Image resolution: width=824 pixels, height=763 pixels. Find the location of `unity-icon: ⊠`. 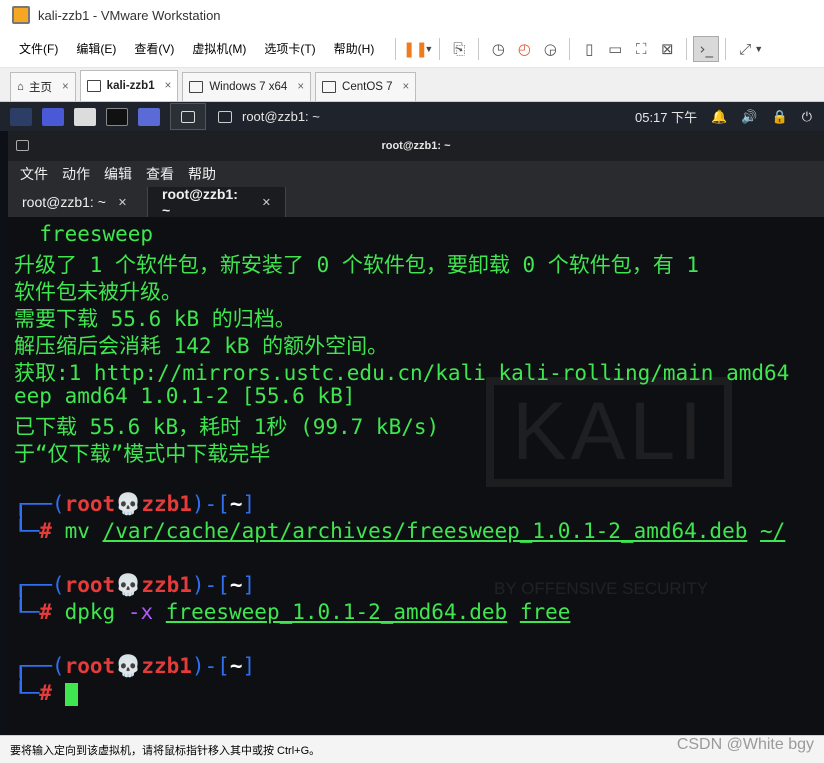

unity-icon: ⊠ is located at coordinates (667, 49).